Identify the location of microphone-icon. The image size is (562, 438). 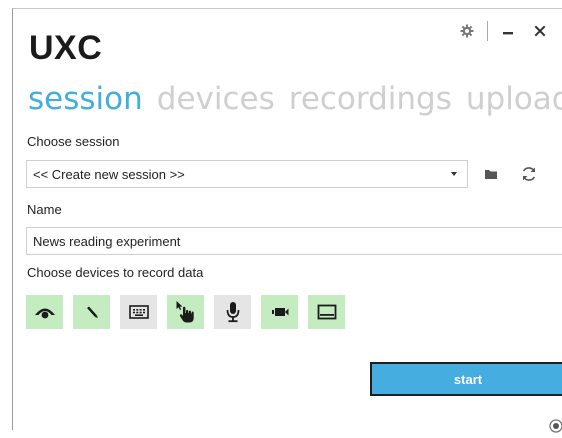
(232, 312).